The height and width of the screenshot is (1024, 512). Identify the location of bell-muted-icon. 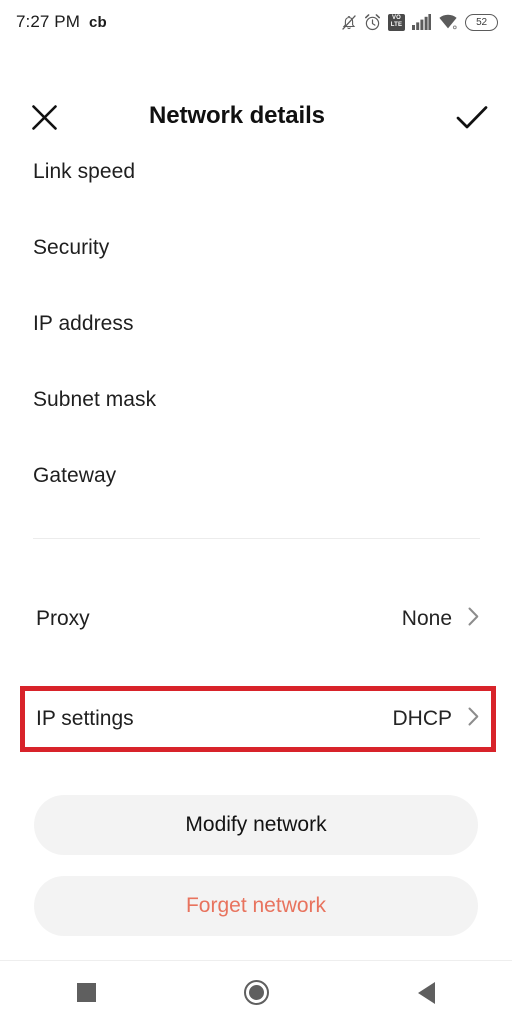
(349, 22).